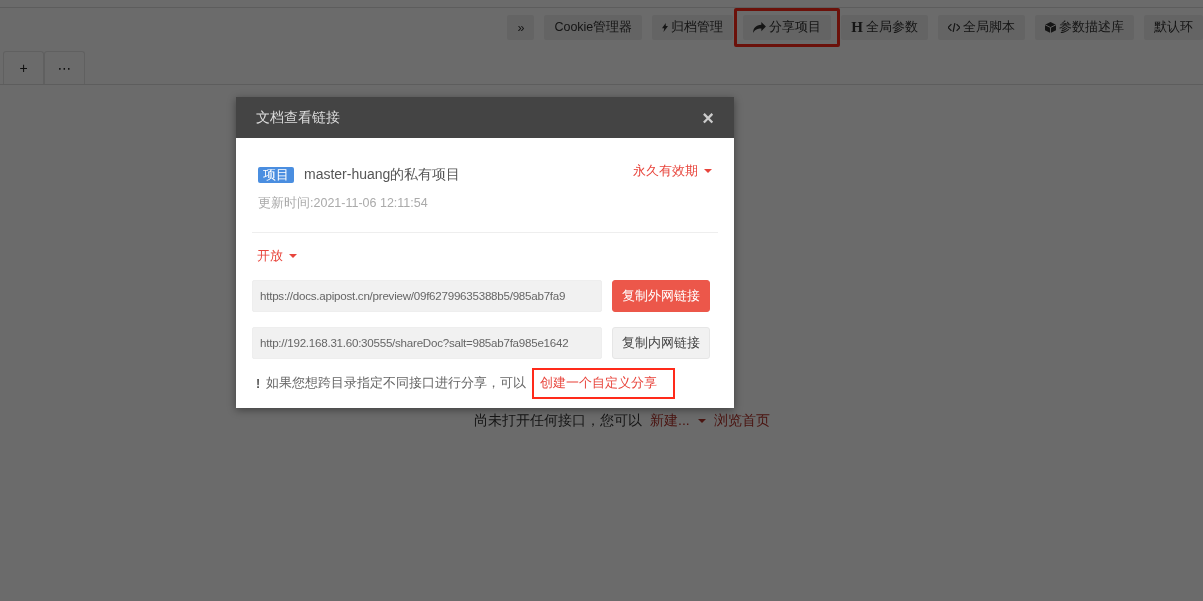 The width and height of the screenshot is (1203, 601). Describe the element at coordinates (1173, 27) in the screenshot. I see `toolbar-button: 默认环` at that location.